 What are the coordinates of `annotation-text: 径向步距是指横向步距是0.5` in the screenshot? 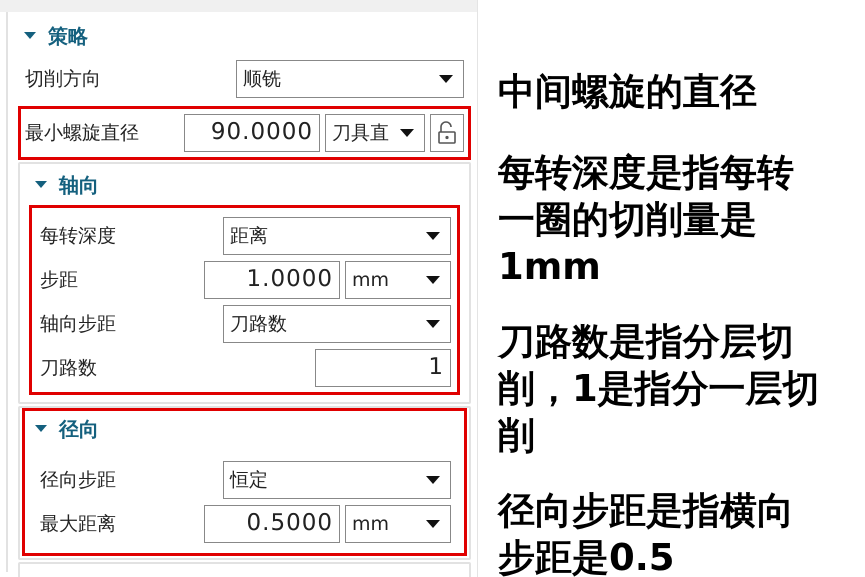 It's located at (646, 532).